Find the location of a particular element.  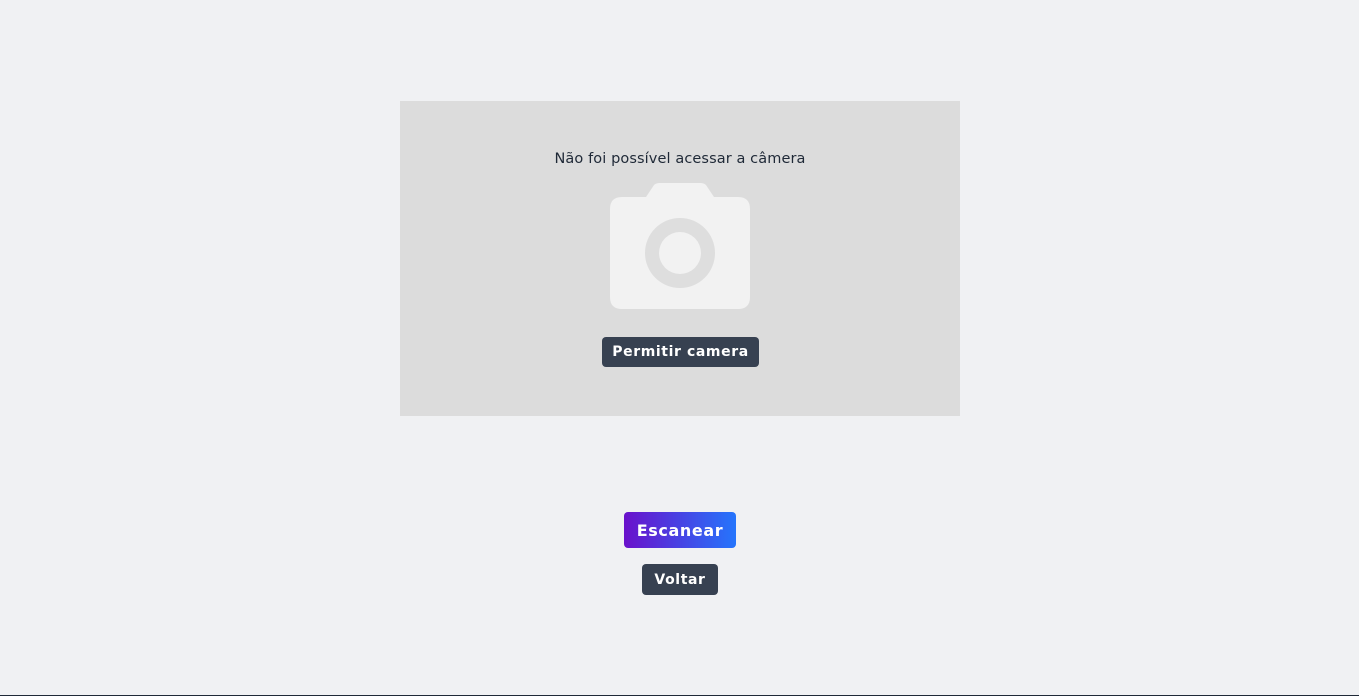

camera-icon is located at coordinates (680, 246).